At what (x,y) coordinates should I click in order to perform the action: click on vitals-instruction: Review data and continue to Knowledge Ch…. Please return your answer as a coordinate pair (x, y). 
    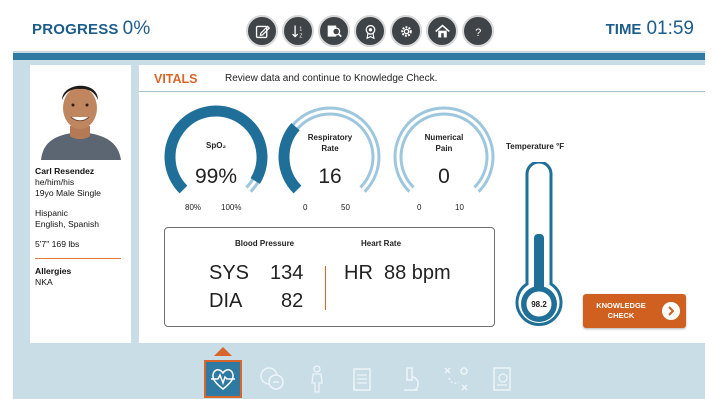
    Looking at the image, I should click on (331, 78).